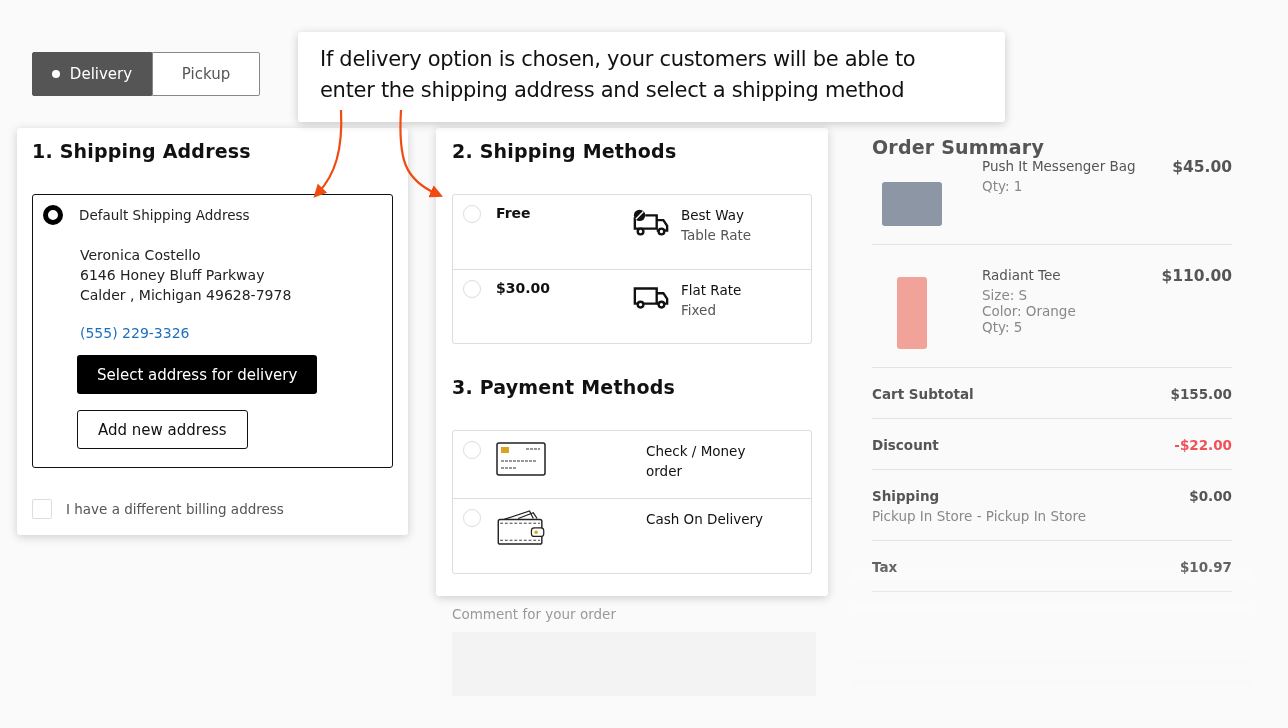  What do you see at coordinates (1196, 276) in the screenshot?
I see `product-price: $110.00` at bounding box center [1196, 276].